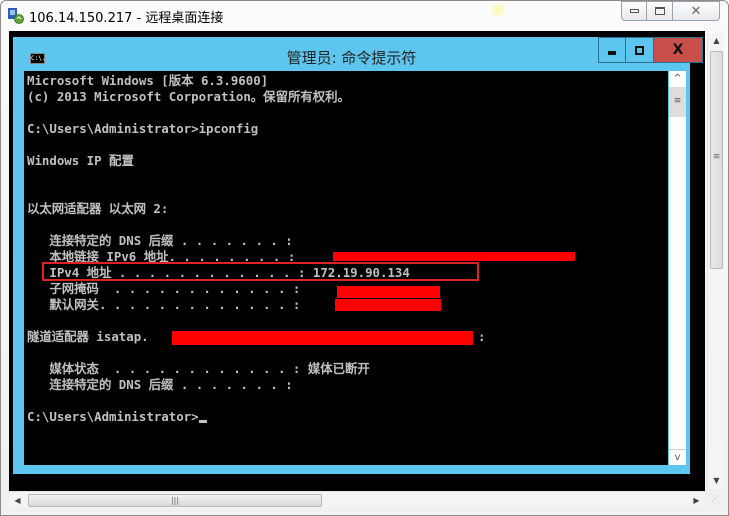 The width and height of the screenshot is (729, 516). I want to click on console-line: C:\Users\Administrator>ipconfig, so click(143, 128).